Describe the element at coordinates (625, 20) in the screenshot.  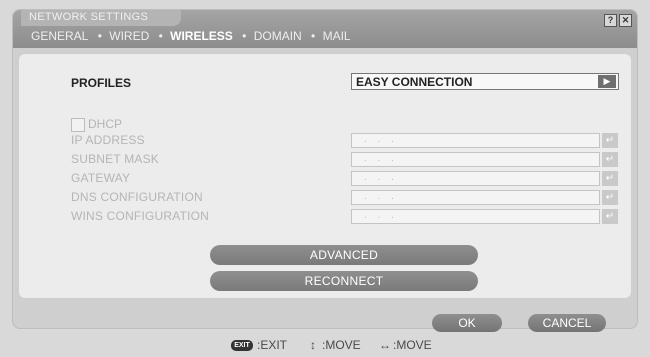
I see `close-icon: ✕` at that location.